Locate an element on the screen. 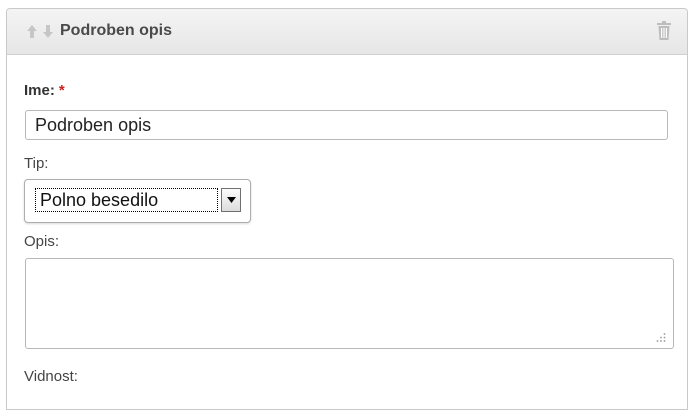 The height and width of the screenshot is (410, 690). panel-header: Podroben opis is located at coordinates (347, 32).